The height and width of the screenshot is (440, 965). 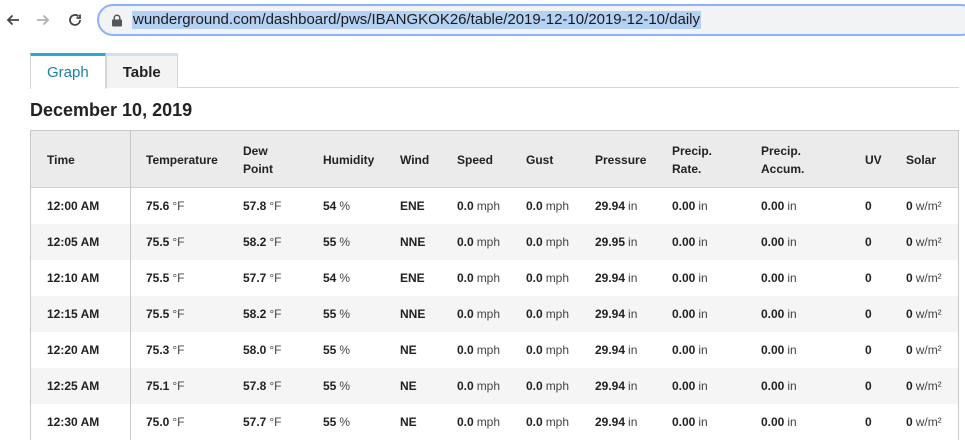 I want to click on cell-time: 12:25 AM, so click(x=73, y=386).